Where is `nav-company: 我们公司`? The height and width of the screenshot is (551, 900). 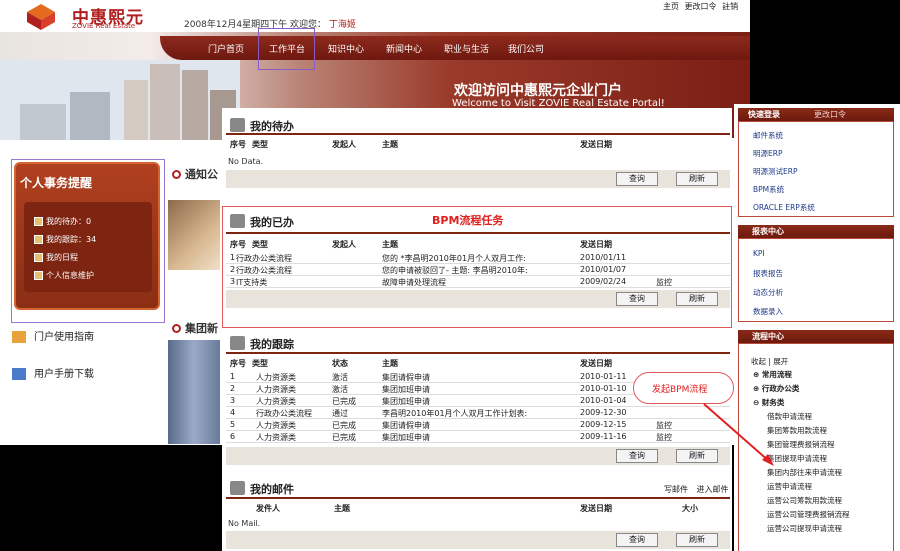
nav-company: 我们公司 is located at coordinates (526, 48).